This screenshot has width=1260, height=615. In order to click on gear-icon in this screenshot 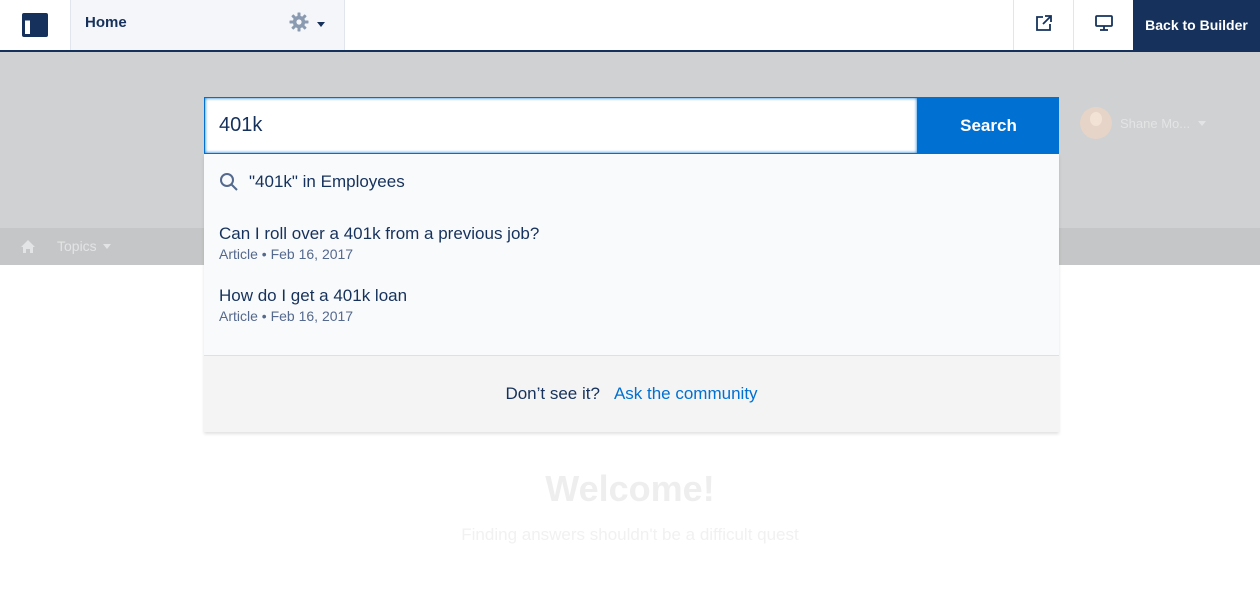, I will do `click(299, 24)`.